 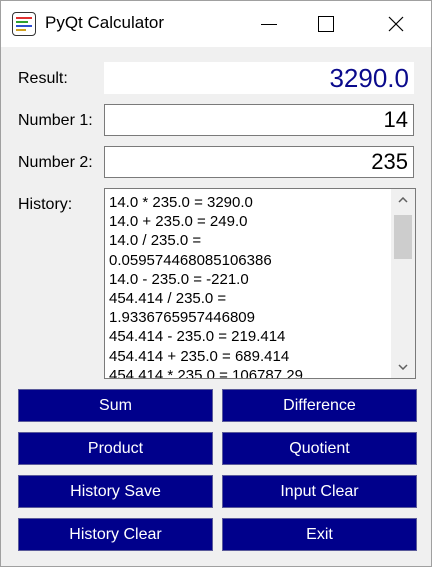 I want to click on result-display: 3290.0, so click(x=259, y=78).